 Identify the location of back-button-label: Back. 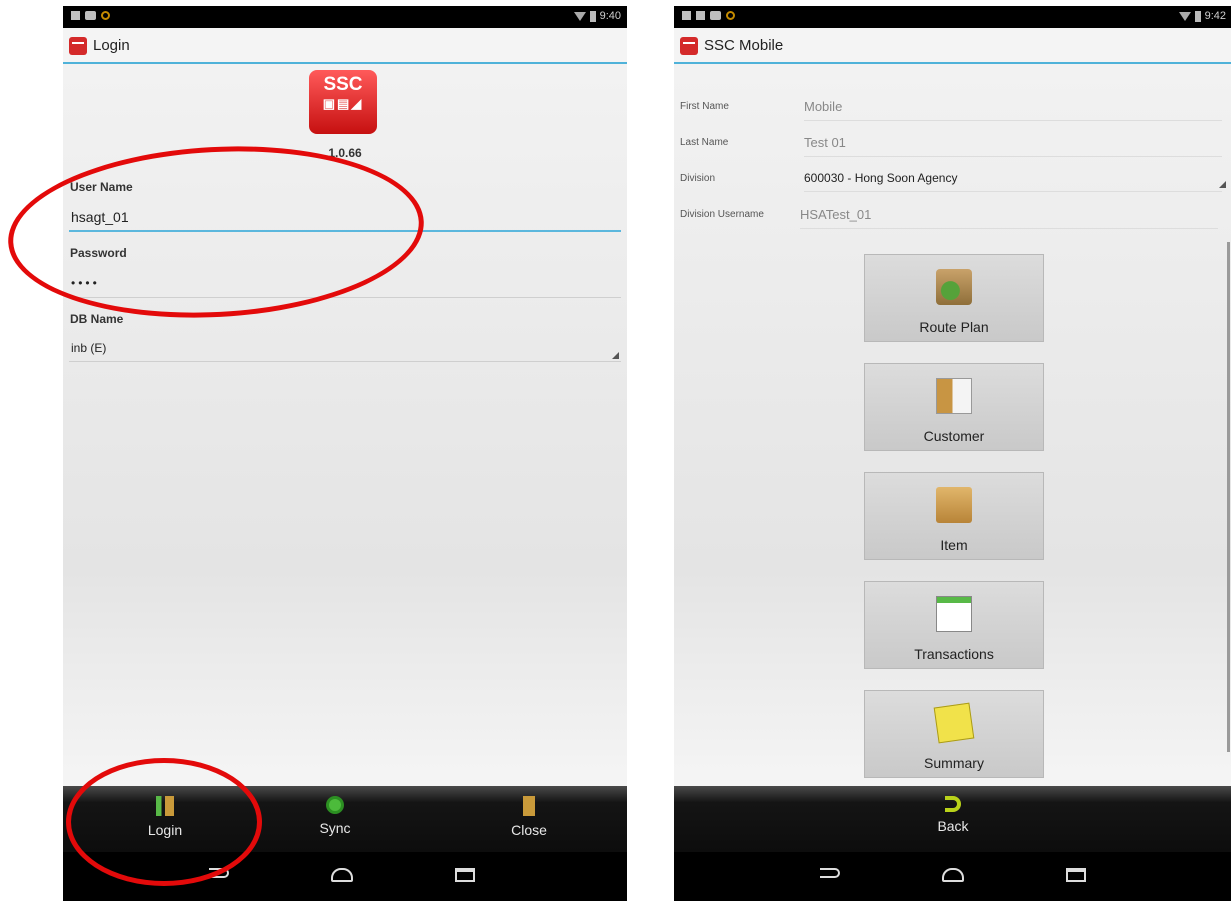
(953, 826).